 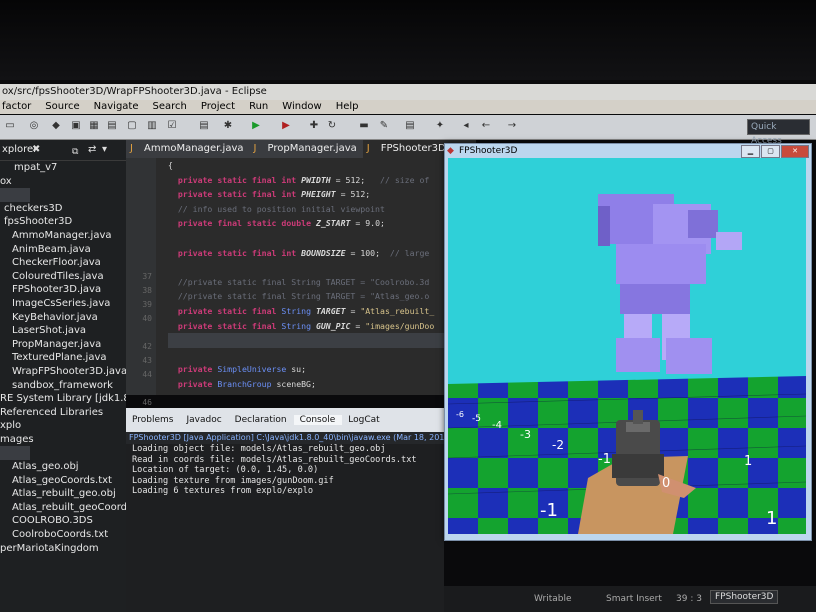 I want to click on menu-source: Source, so click(x=62, y=107).